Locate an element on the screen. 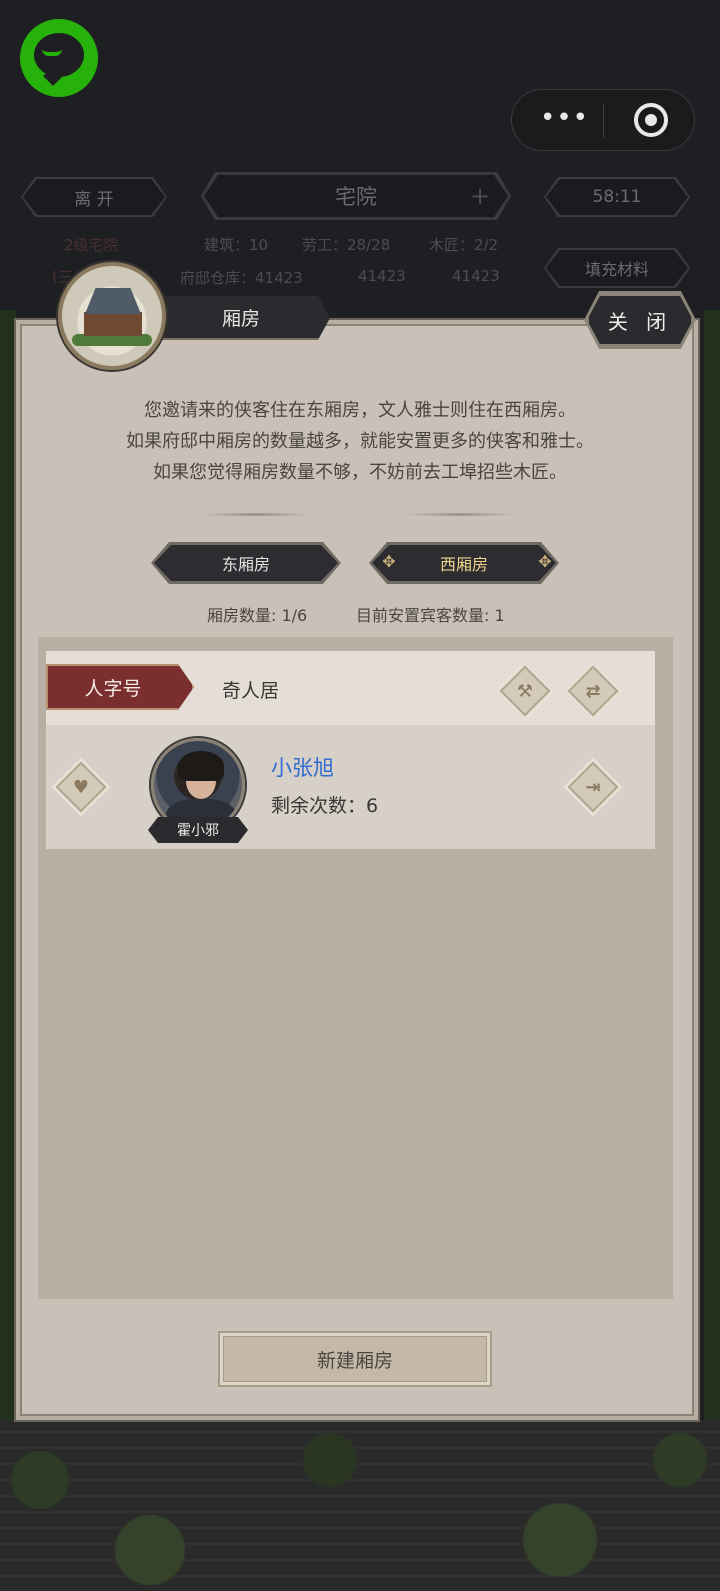  description-line-1: 您邀请来的侠客住在东厢房，文人雅士则住在西厢房。 is located at coordinates (360, 410).